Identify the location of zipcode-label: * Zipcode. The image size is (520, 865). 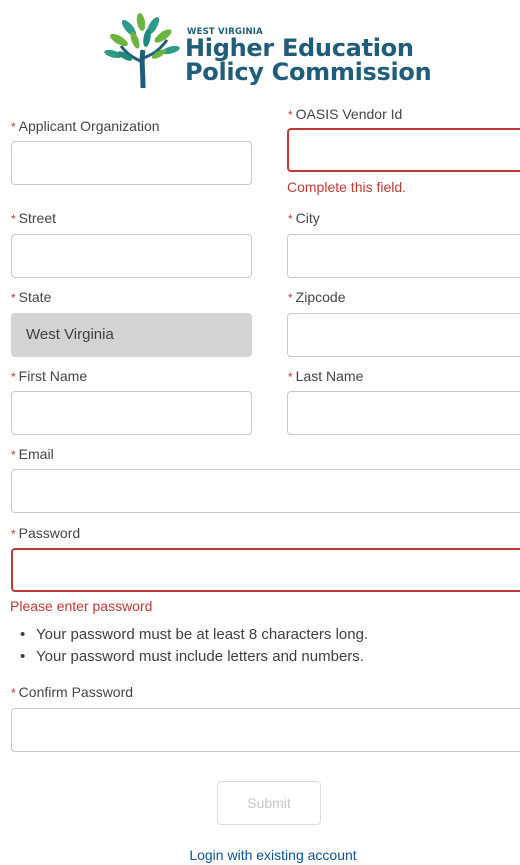
(317, 297).